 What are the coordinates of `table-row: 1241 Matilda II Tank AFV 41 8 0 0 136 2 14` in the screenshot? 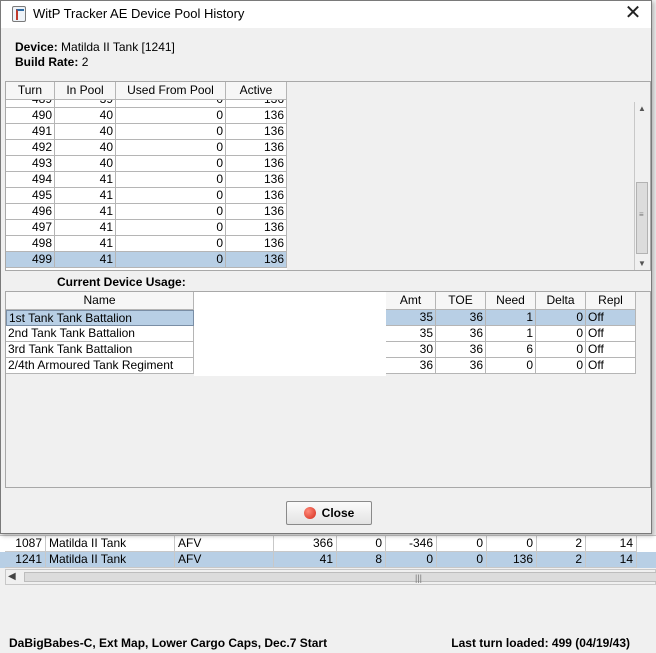 It's located at (328, 560).